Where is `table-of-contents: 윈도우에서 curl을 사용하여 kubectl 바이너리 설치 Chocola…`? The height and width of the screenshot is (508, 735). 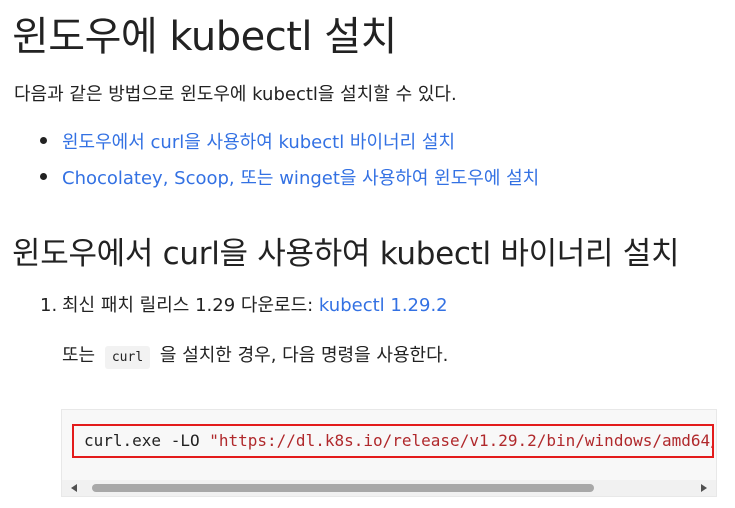 table-of-contents: 윈도우에서 curl을 사용하여 kubectl 바이너리 설치 Chocola… is located at coordinates (289, 164).